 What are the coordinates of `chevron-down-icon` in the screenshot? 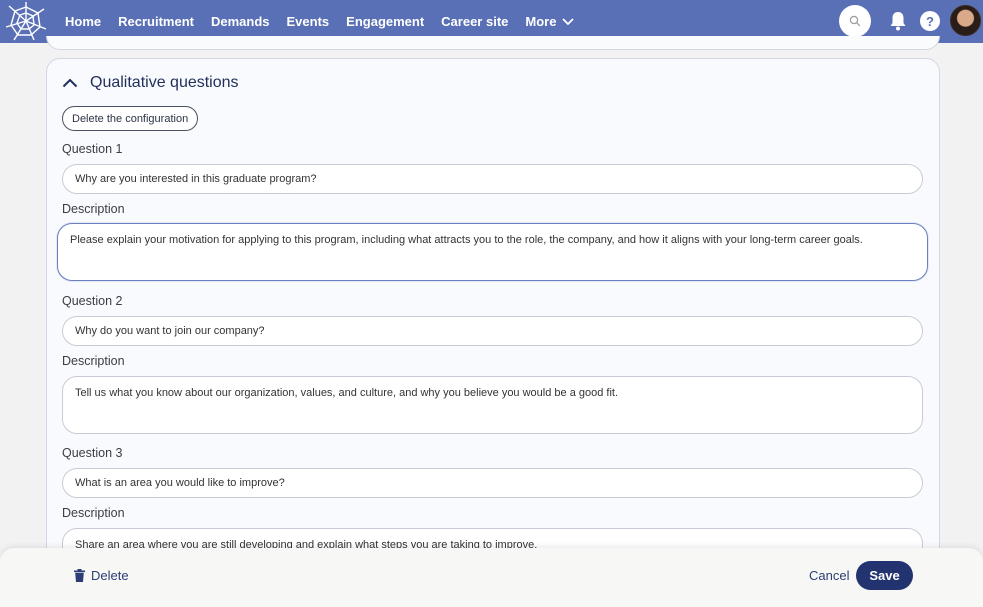 It's located at (568, 21).